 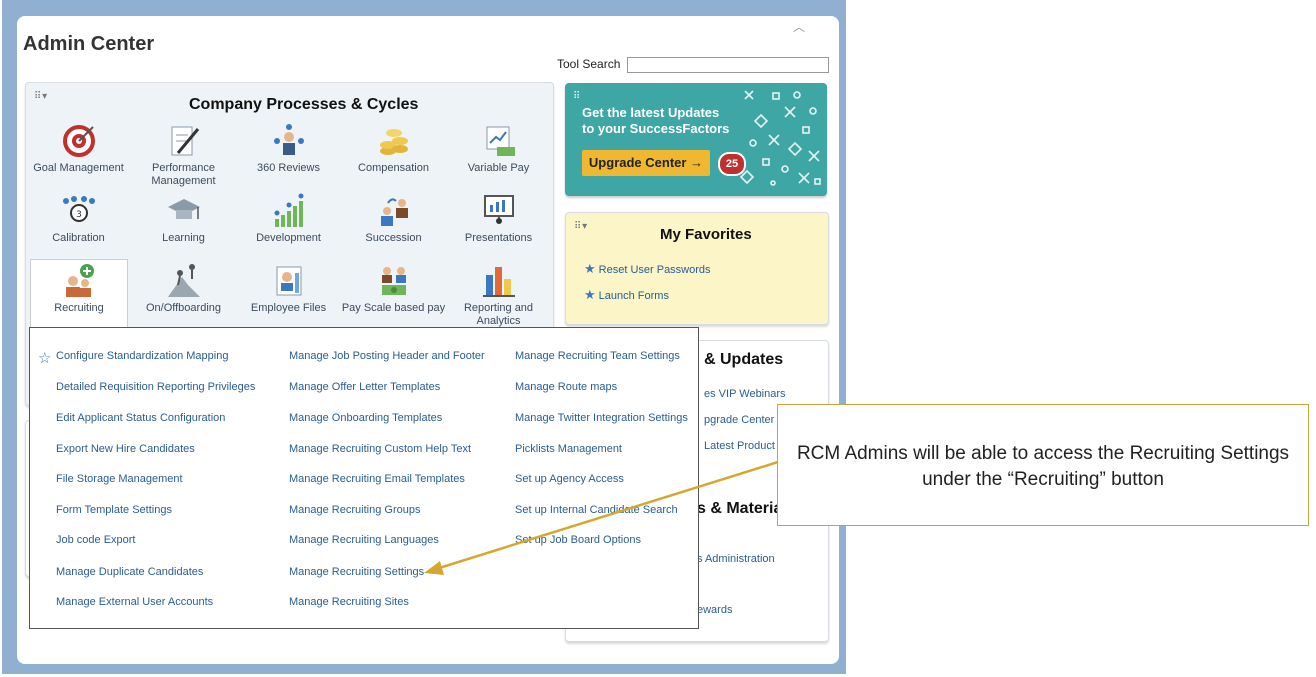 What do you see at coordinates (626, 295) in the screenshot?
I see `favorite-link-launch-forms: ★ Launch Forms` at bounding box center [626, 295].